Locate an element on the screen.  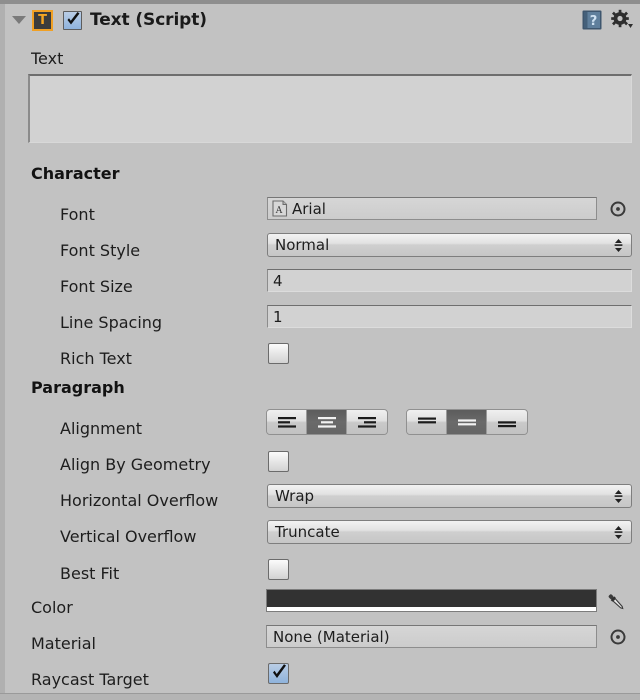
foldout-arrow-icon is located at coordinates (19, 20).